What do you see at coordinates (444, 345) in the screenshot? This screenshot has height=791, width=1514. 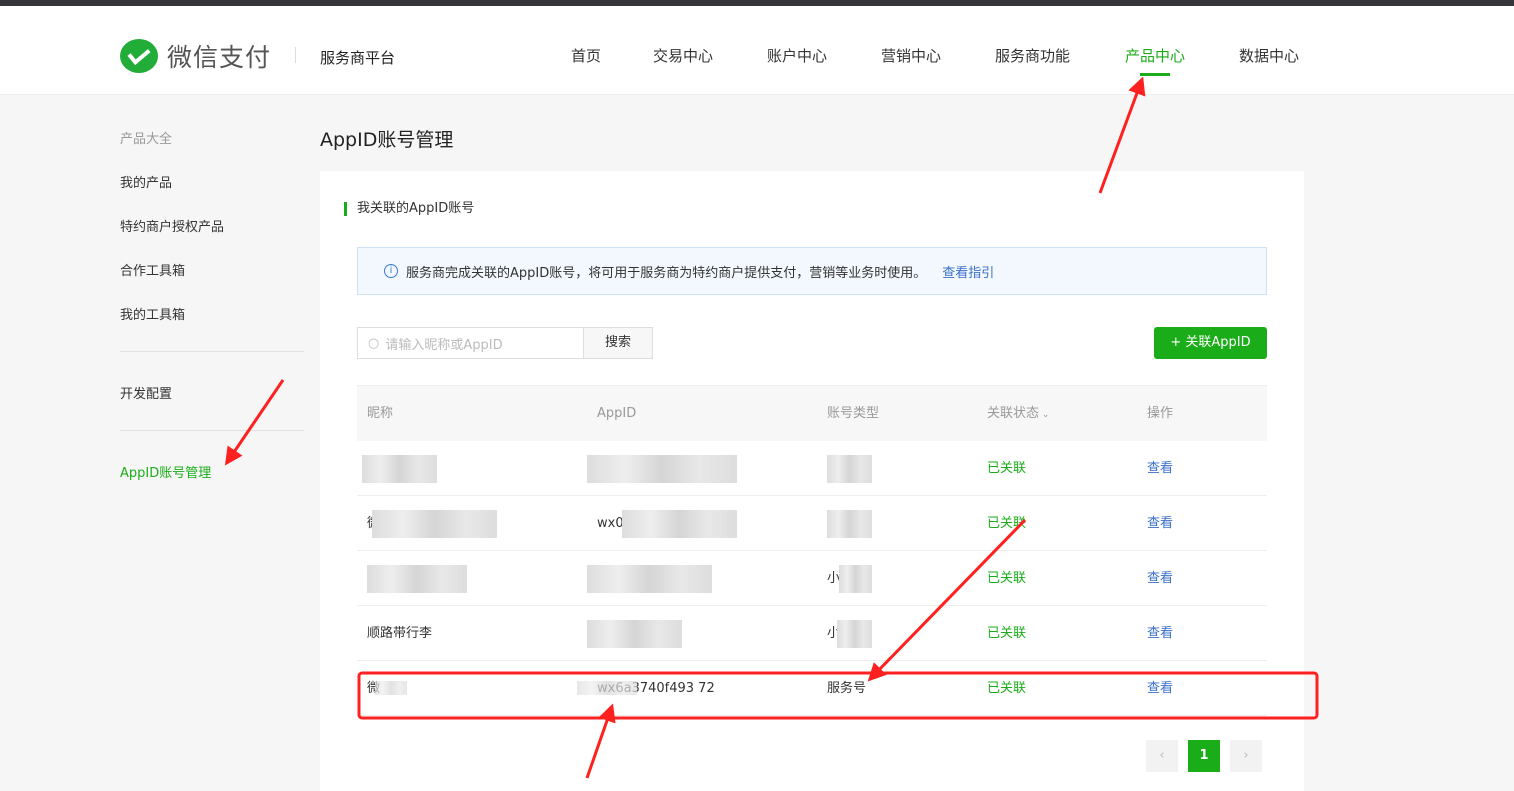 I see `search-placeholder: 请输入昵称或AppID` at bounding box center [444, 345].